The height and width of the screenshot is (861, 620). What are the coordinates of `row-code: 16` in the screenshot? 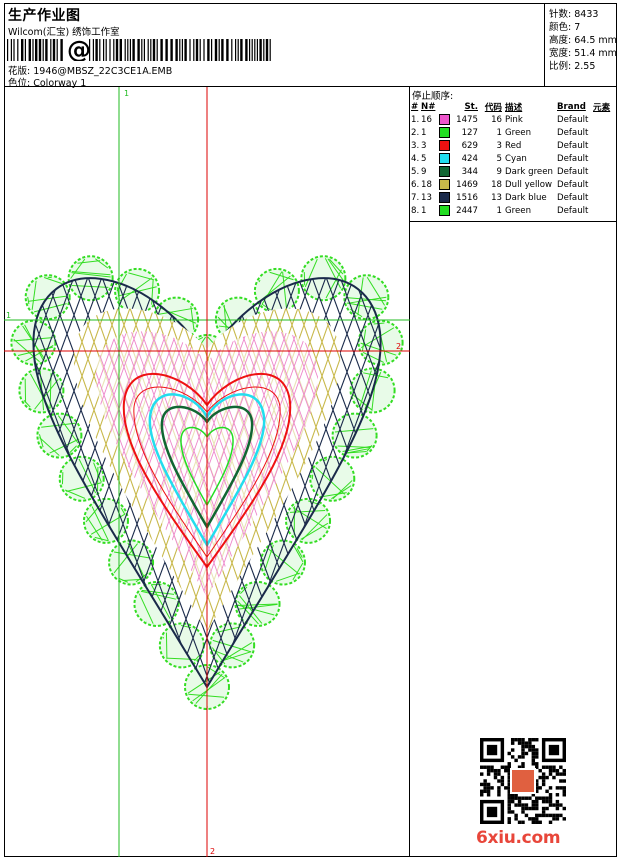 It's located at (490, 119).